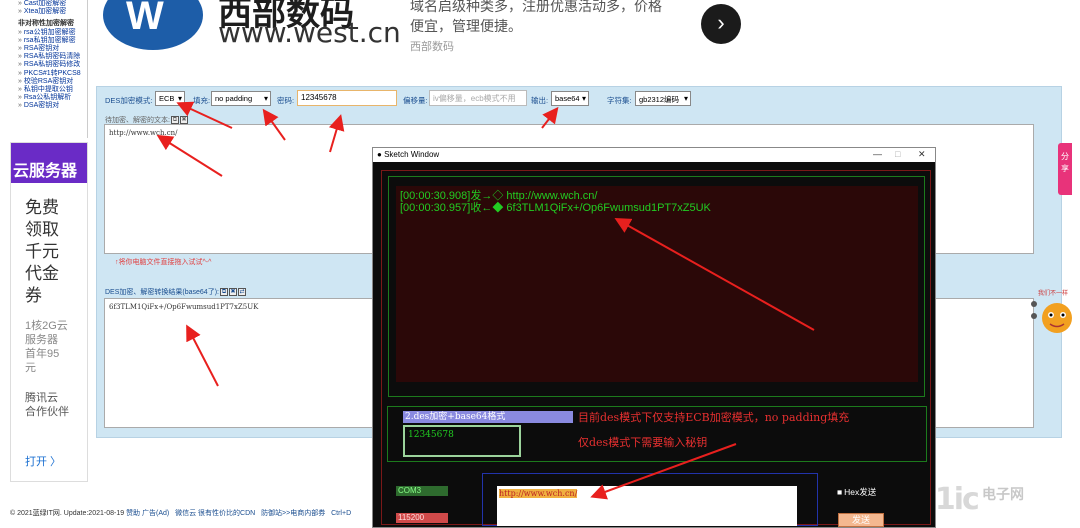 The image size is (1080, 528). I want to click on share-tab: 分享, so click(1065, 169).